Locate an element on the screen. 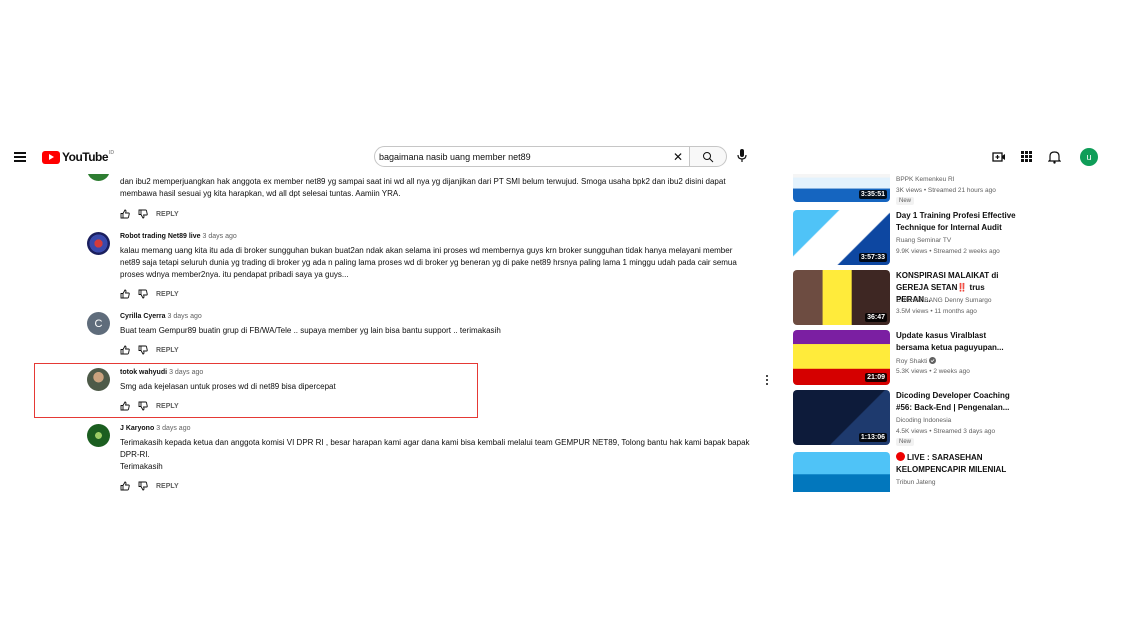 This screenshot has width=1125, height=633. video-channel: CURHAT BANG Denny Sumargo is located at coordinates (944, 300).